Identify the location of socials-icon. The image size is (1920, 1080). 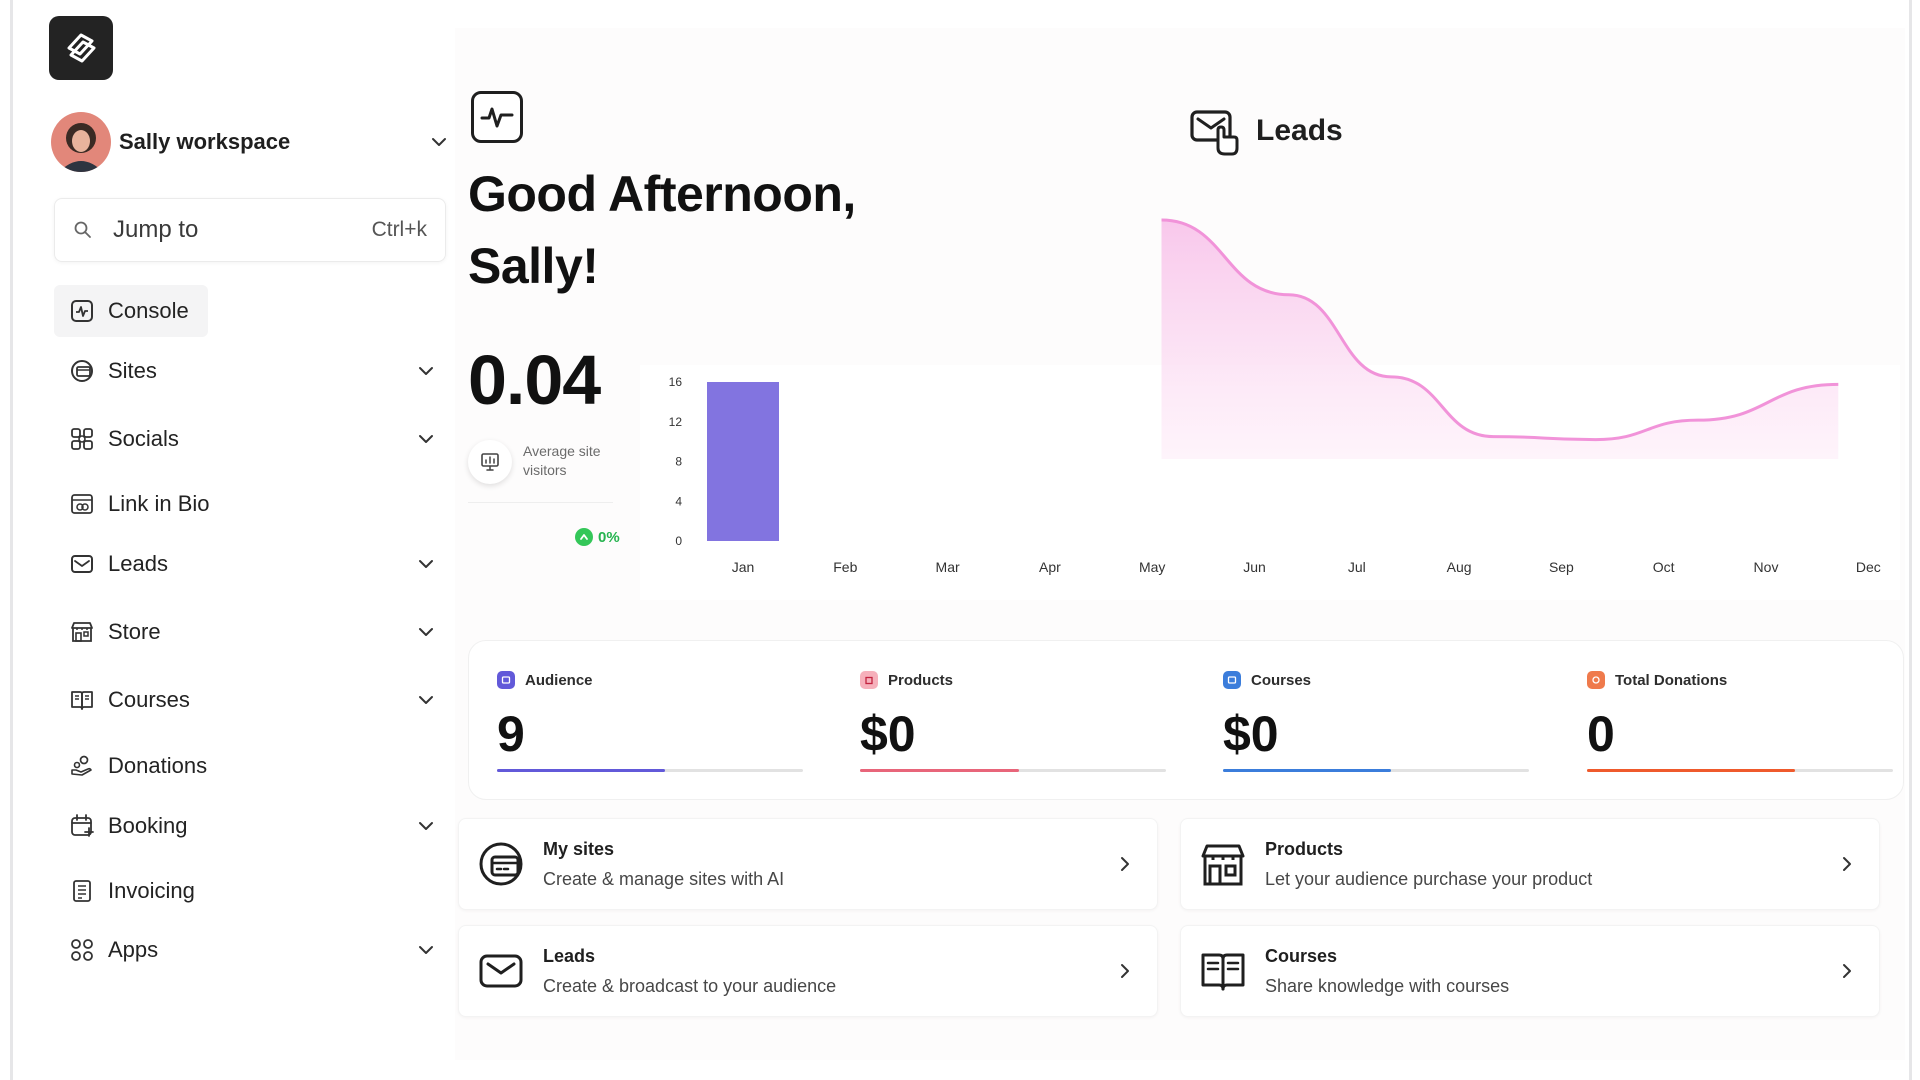
(82, 439).